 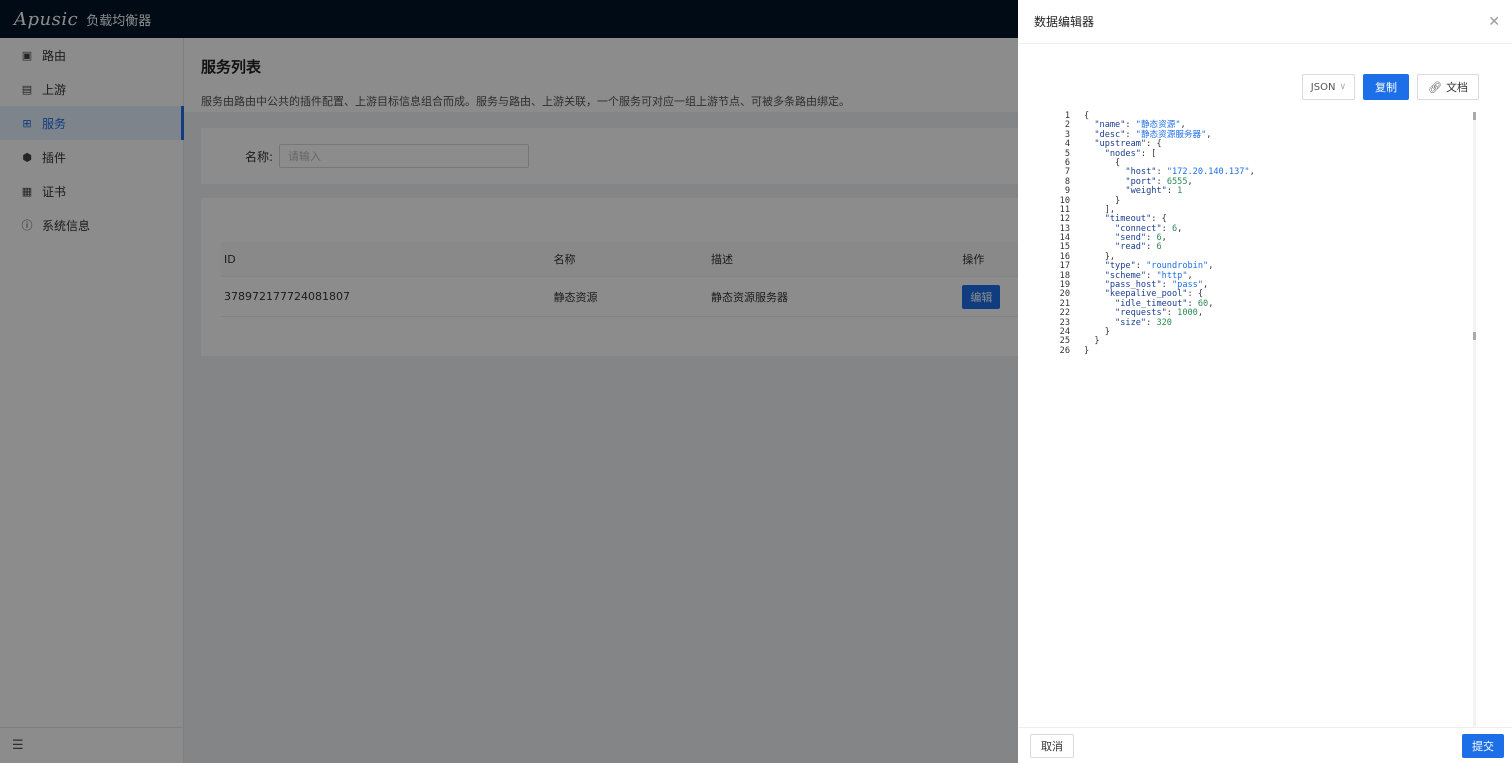 What do you see at coordinates (1343, 87) in the screenshot?
I see `chevron-down-icon: ∨` at bounding box center [1343, 87].